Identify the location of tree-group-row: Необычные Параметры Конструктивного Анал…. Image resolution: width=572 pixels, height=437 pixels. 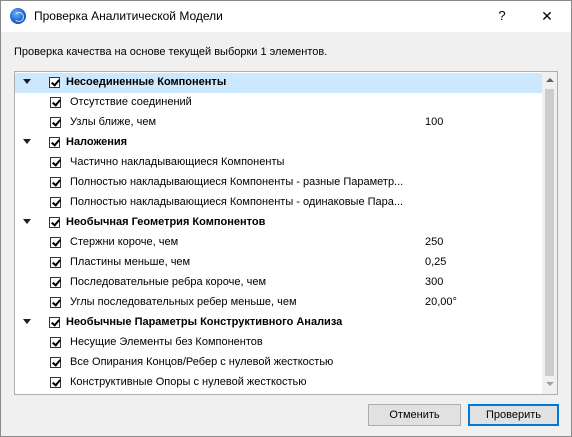
(278, 323).